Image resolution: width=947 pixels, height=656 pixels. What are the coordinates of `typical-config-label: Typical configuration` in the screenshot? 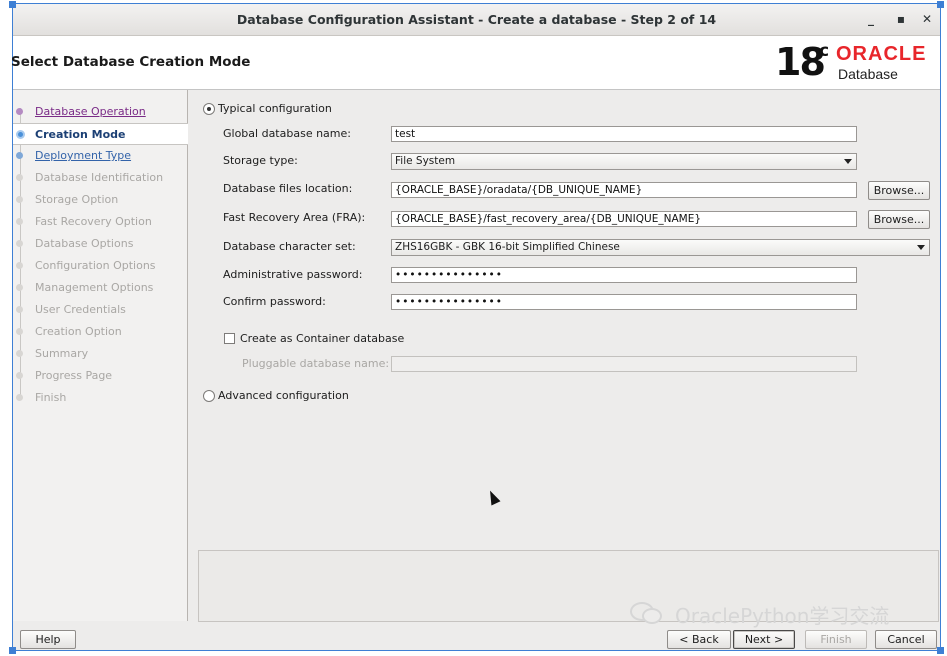 It's located at (275, 108).